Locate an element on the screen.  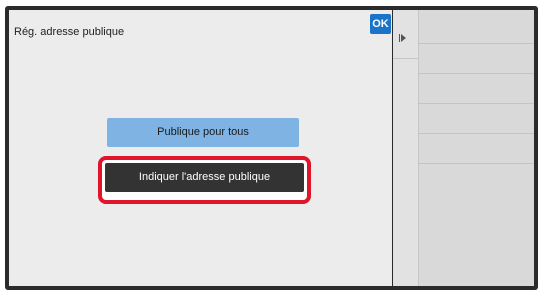
play-pause-icon-bar is located at coordinates (399, 38).